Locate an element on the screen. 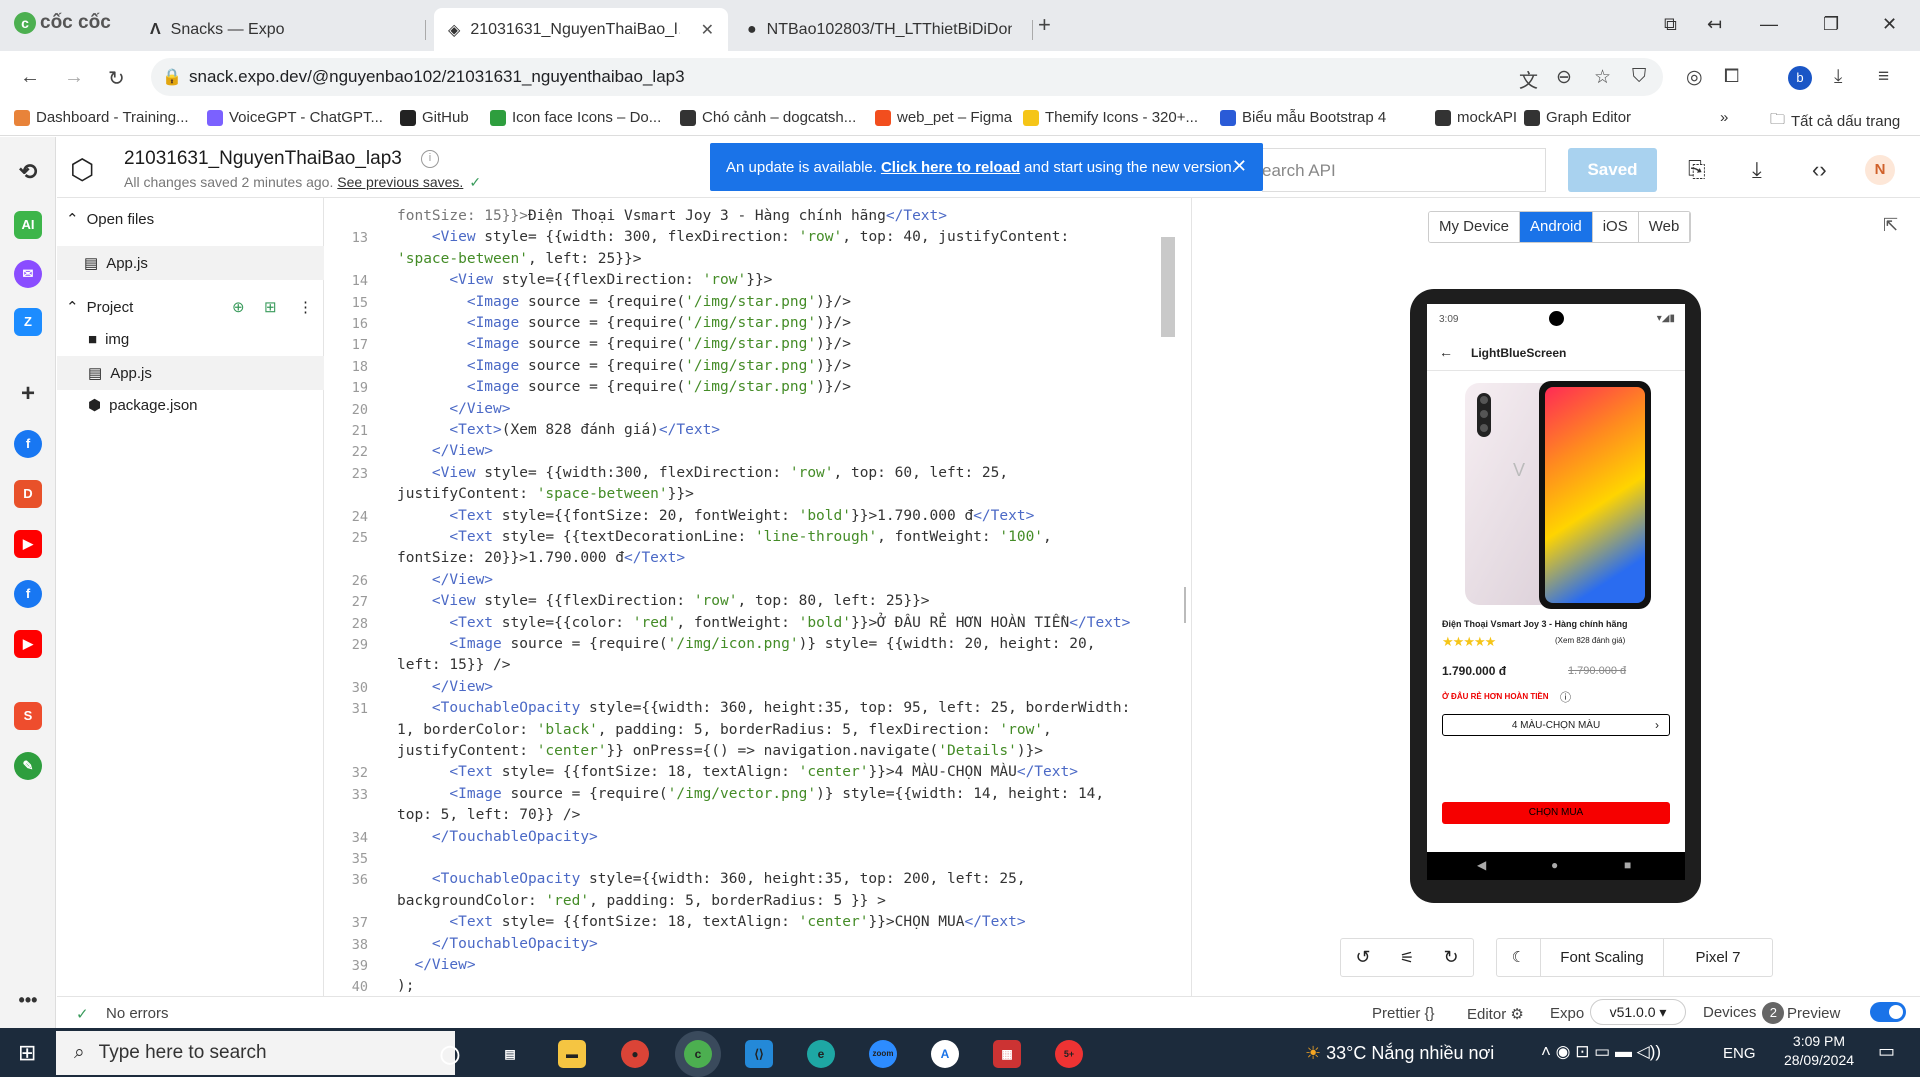  open-files-header: ⌃ Open files is located at coordinates (110, 219).